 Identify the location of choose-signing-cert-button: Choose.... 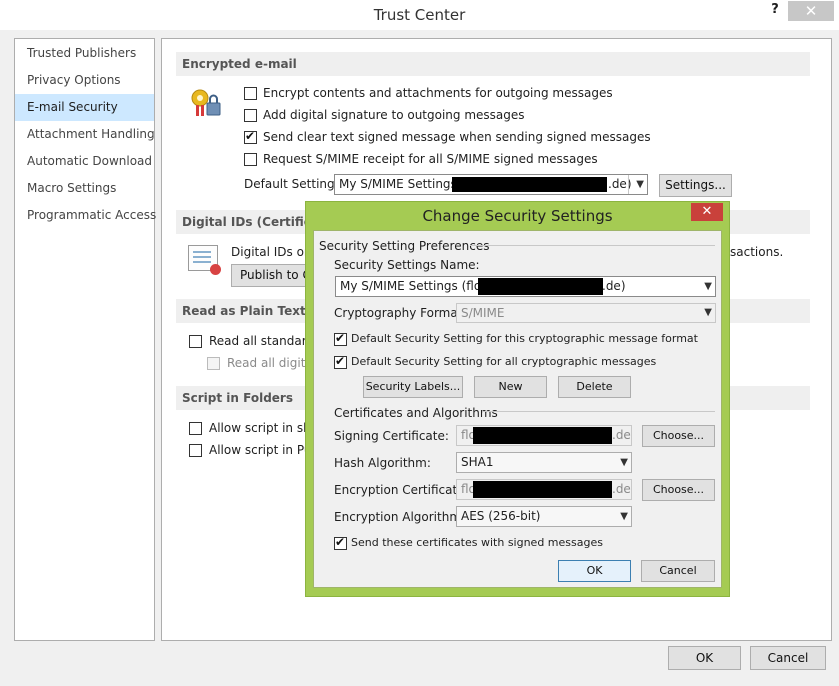
(678, 436).